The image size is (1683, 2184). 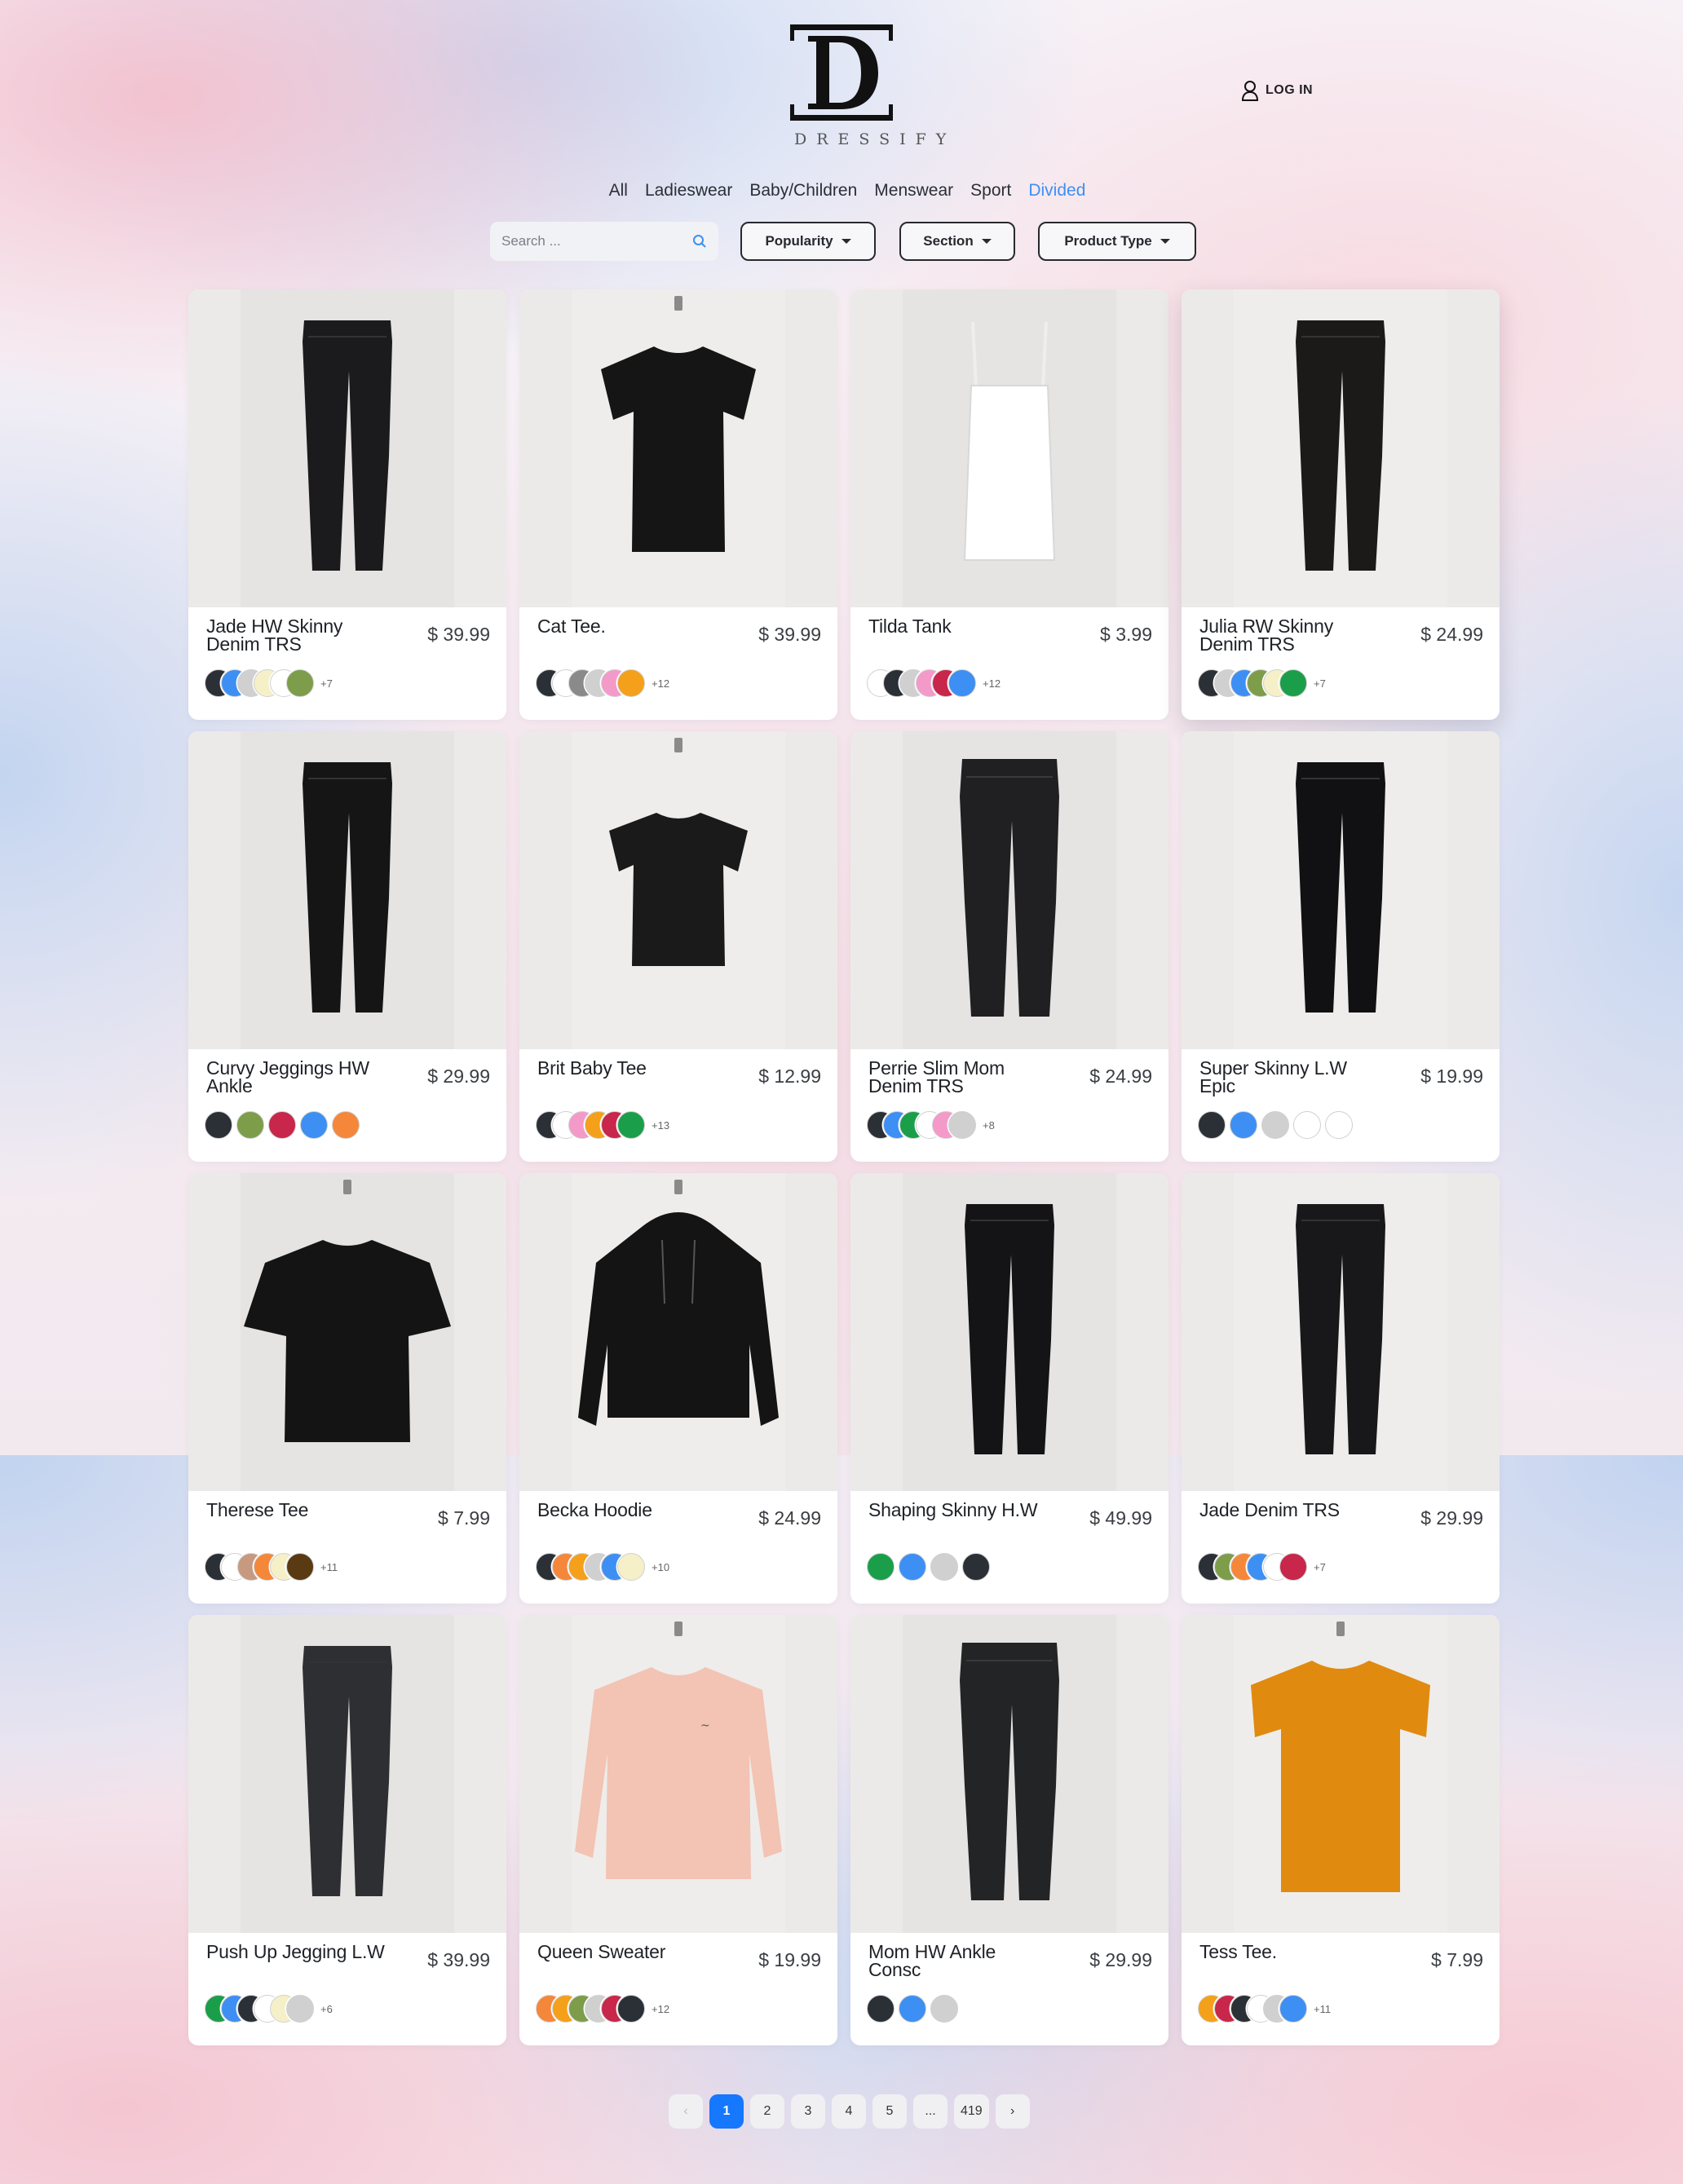 I want to click on product-card: ~ Queen Sweater $ 19.99 +12, so click(x=678, y=1830).